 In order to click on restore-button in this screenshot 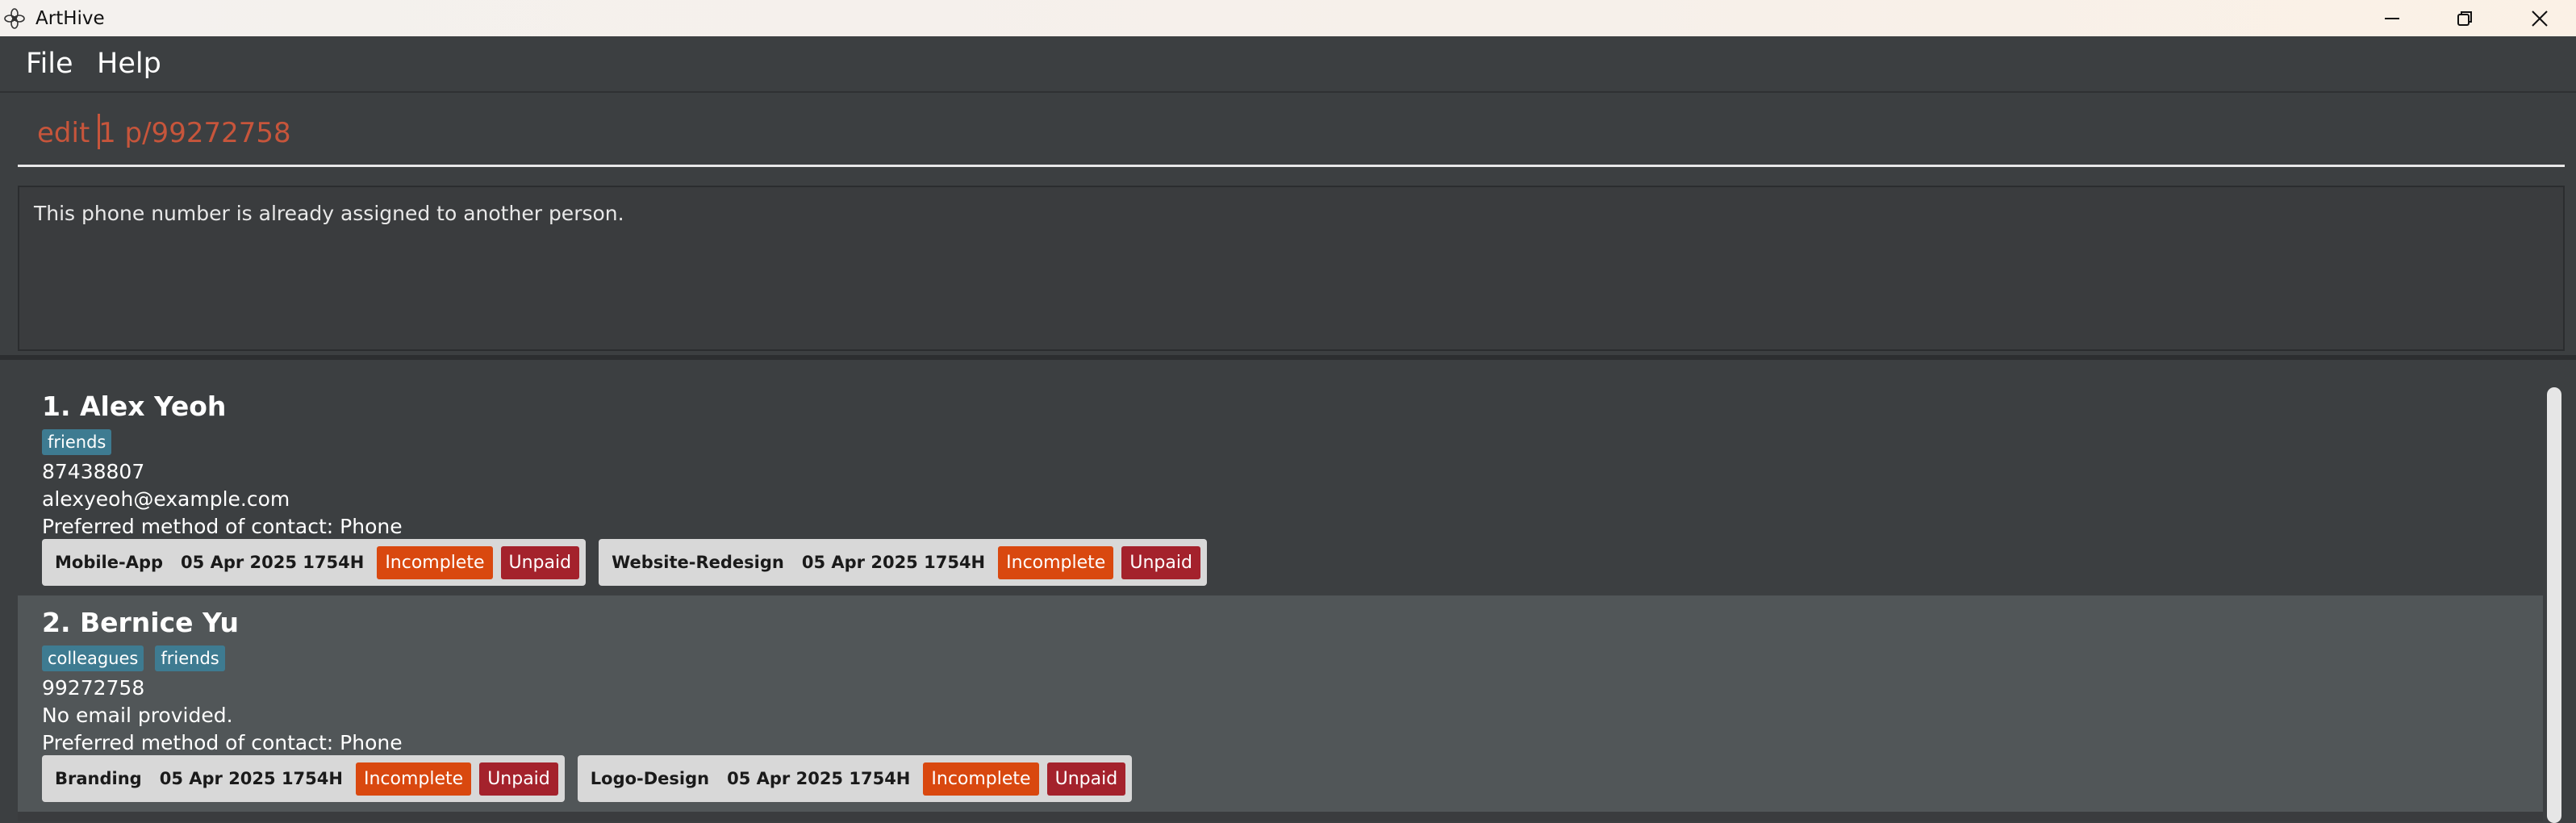, I will do `click(2464, 18)`.